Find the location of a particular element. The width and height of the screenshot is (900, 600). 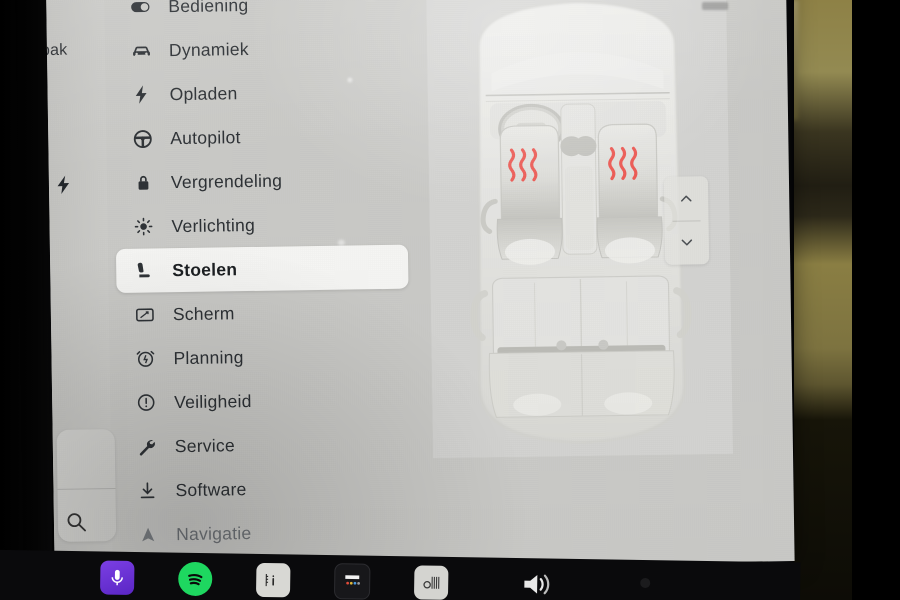

sidebar-item-opladen: Opladen is located at coordinates (259, 93).